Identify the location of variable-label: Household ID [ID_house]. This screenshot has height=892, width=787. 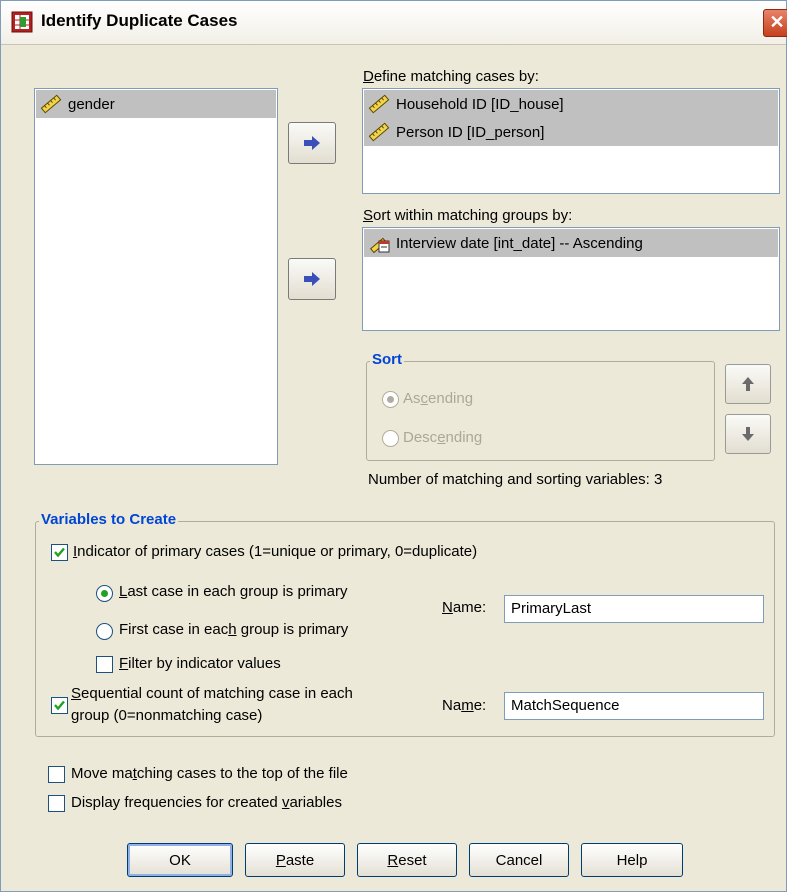
(480, 104).